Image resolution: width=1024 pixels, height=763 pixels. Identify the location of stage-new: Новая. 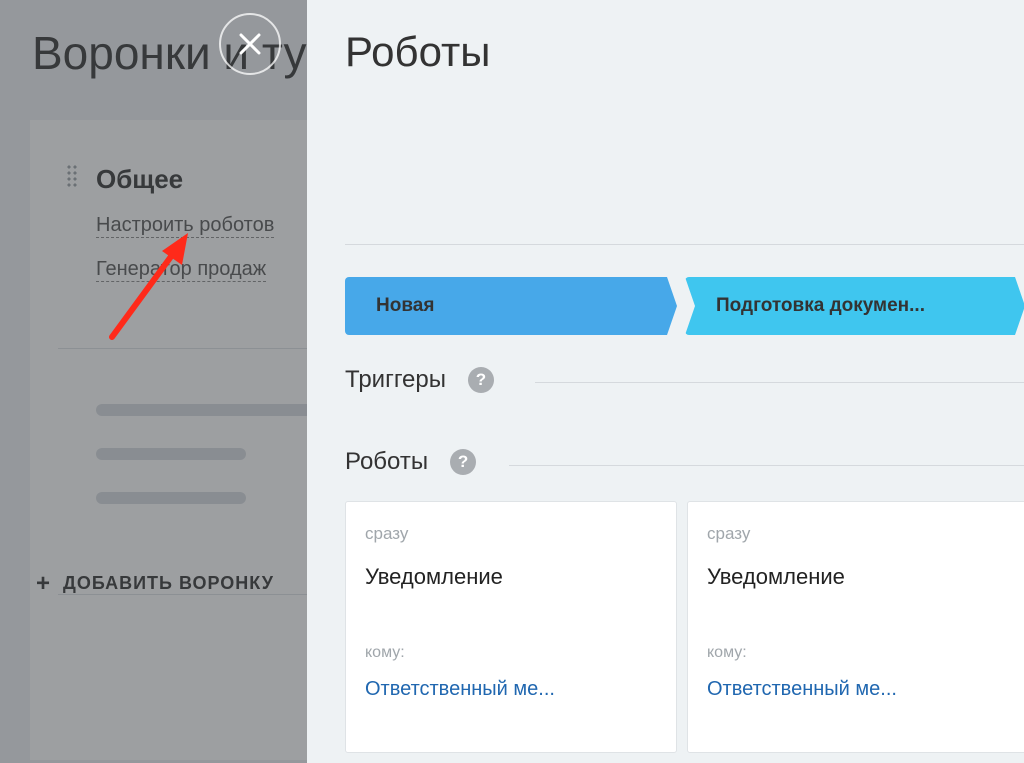
(511, 306).